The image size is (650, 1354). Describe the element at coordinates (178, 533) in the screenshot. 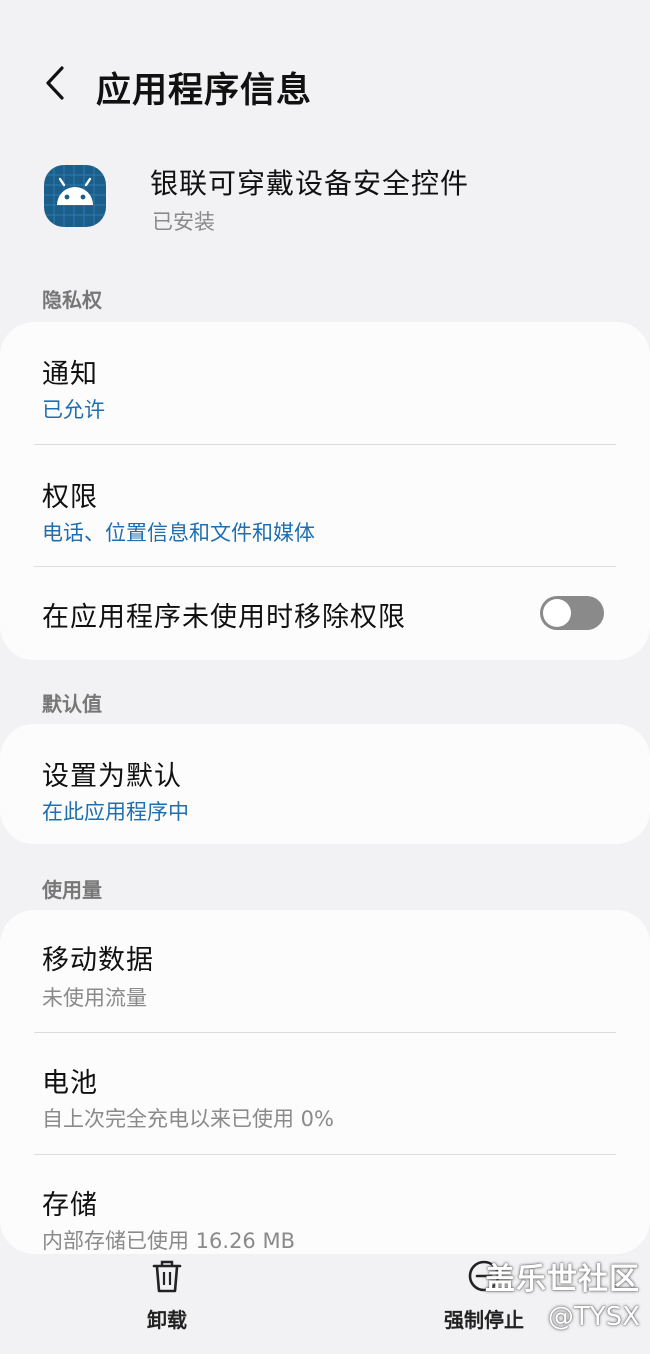

I see `permissions-value: 电话、位置信息和文件和媒体` at that location.